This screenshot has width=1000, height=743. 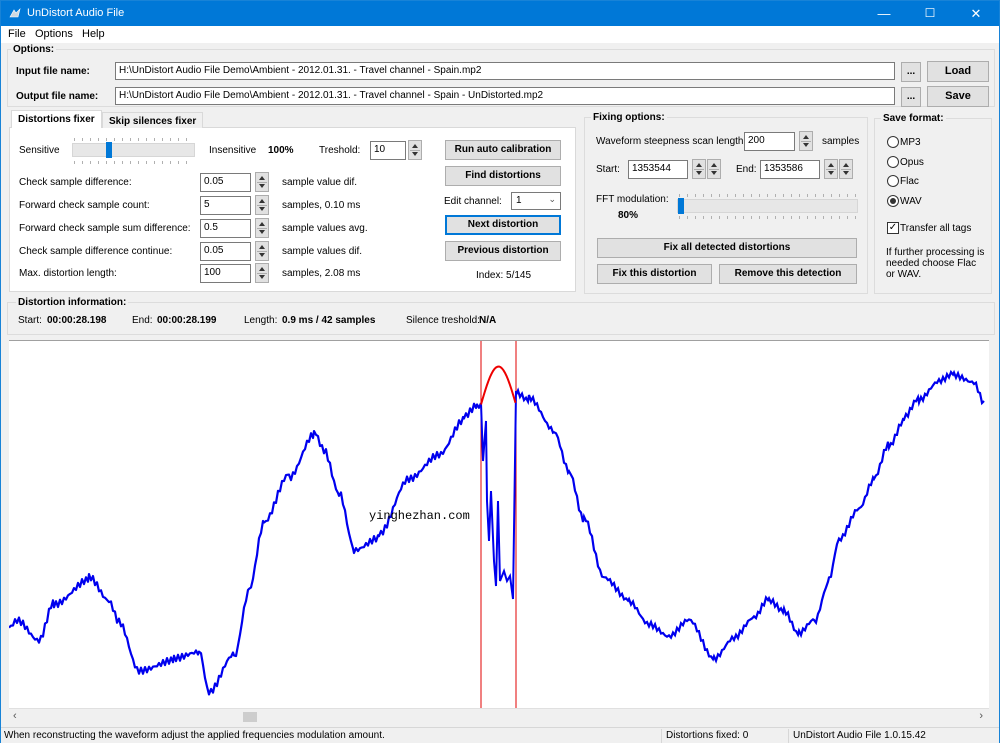 What do you see at coordinates (767, 206) in the screenshot?
I see `fft-modulation-slider` at bounding box center [767, 206].